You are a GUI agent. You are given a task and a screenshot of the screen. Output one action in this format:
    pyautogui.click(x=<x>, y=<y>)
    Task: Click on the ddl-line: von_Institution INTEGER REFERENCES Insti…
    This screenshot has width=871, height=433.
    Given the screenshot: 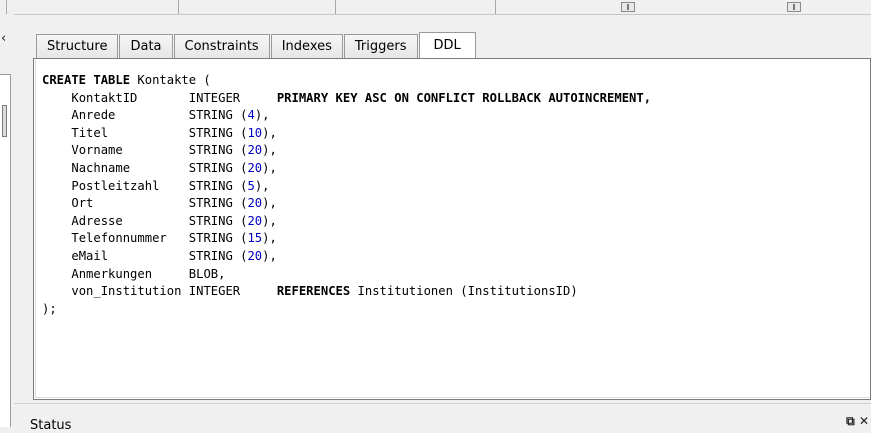 What is the action you would take?
    pyautogui.click(x=346, y=292)
    